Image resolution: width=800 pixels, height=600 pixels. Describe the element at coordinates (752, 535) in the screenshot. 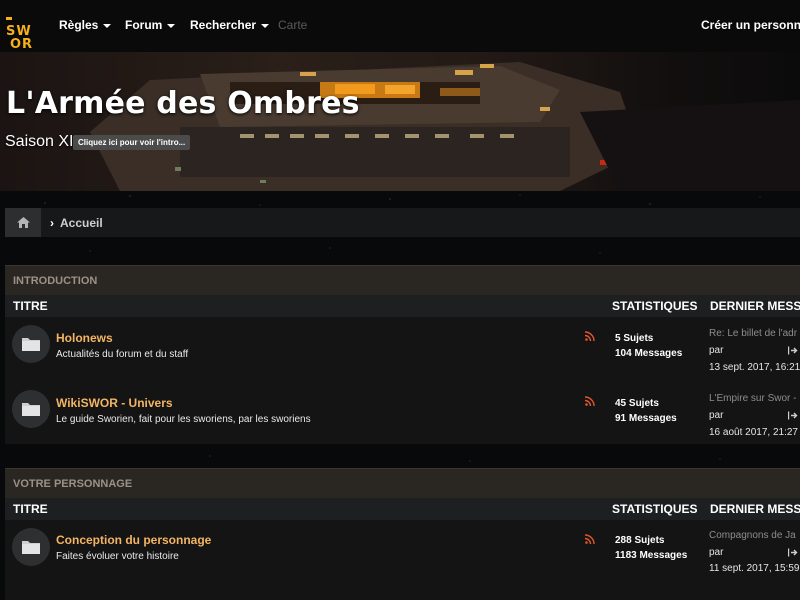

I see `last-post-title-link: Compagnons de Ja` at that location.